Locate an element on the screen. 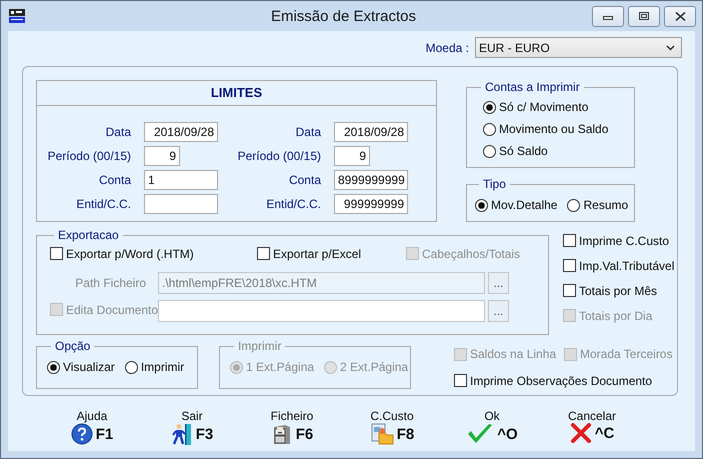 This screenshot has width=703, height=459. toolbar-button: Ajuda F1 is located at coordinates (92, 427).